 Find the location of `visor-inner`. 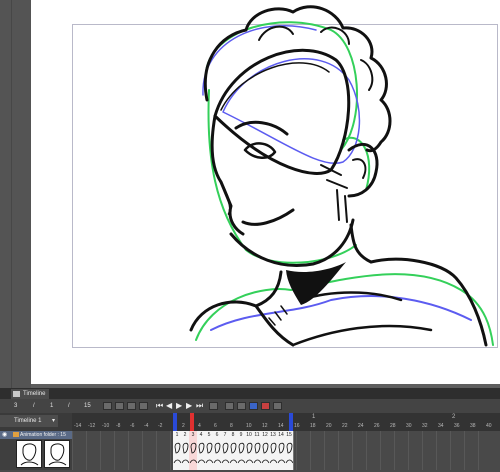

visor-inner is located at coordinates (275, 86).